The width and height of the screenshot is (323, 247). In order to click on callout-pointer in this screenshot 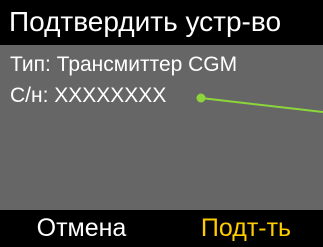, I will do `click(259, 103)`.